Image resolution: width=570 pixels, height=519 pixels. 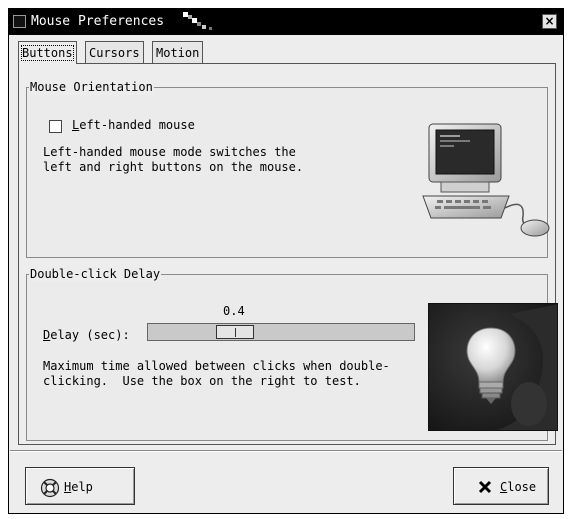 I want to click on lightbulb-icon, so click(x=493, y=367).